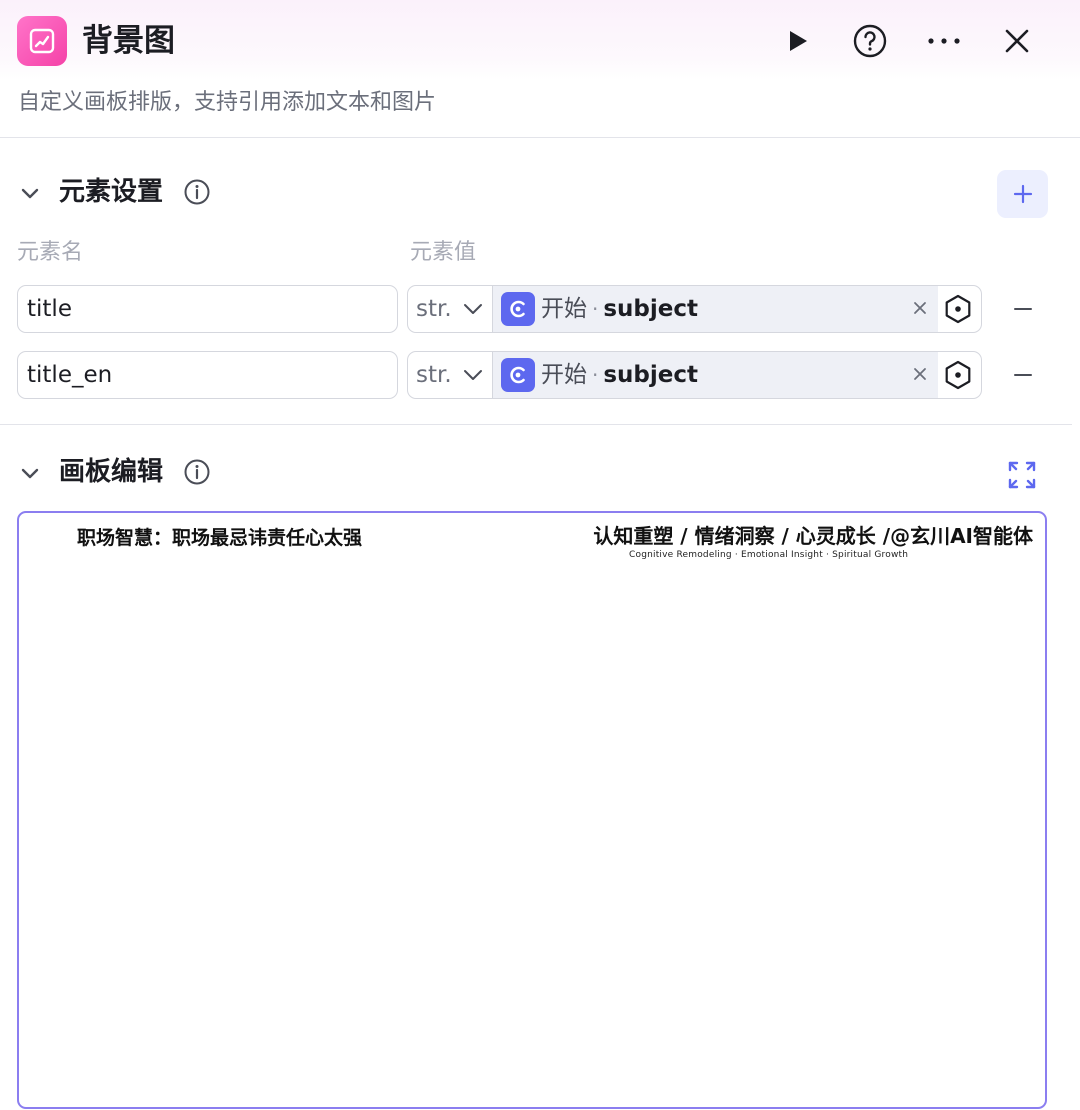  Describe the element at coordinates (207, 309) in the screenshot. I see `element-name-input: title` at that location.